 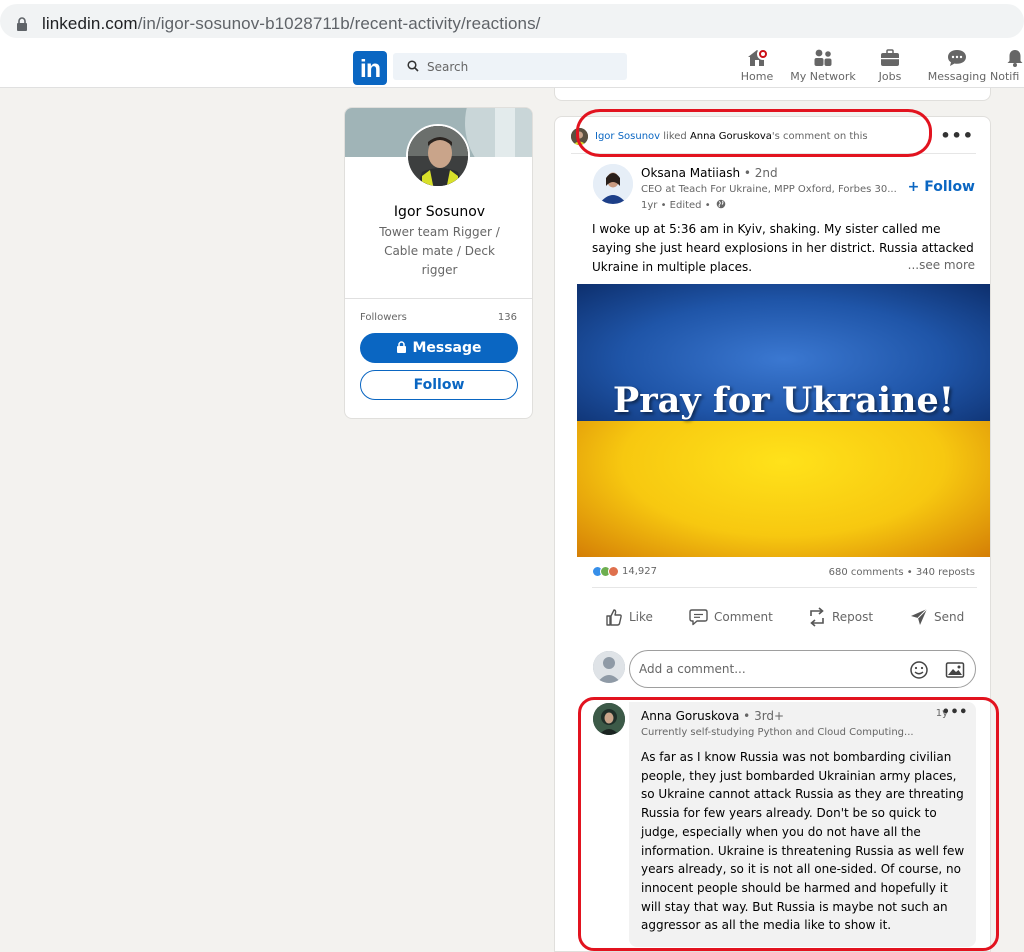 I want to click on followers-label: Followers, so click(x=383, y=317).